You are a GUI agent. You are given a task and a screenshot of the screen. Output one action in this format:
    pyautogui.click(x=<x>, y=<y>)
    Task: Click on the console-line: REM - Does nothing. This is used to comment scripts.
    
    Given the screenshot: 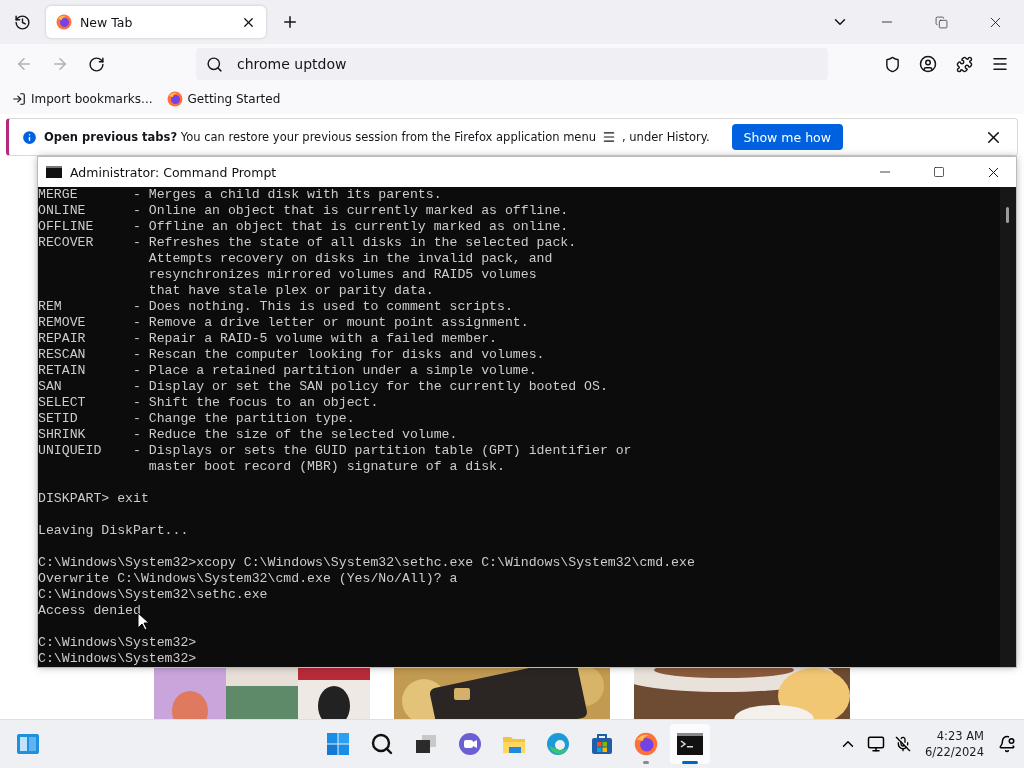 What is the action you would take?
    pyautogui.click(x=275, y=307)
    